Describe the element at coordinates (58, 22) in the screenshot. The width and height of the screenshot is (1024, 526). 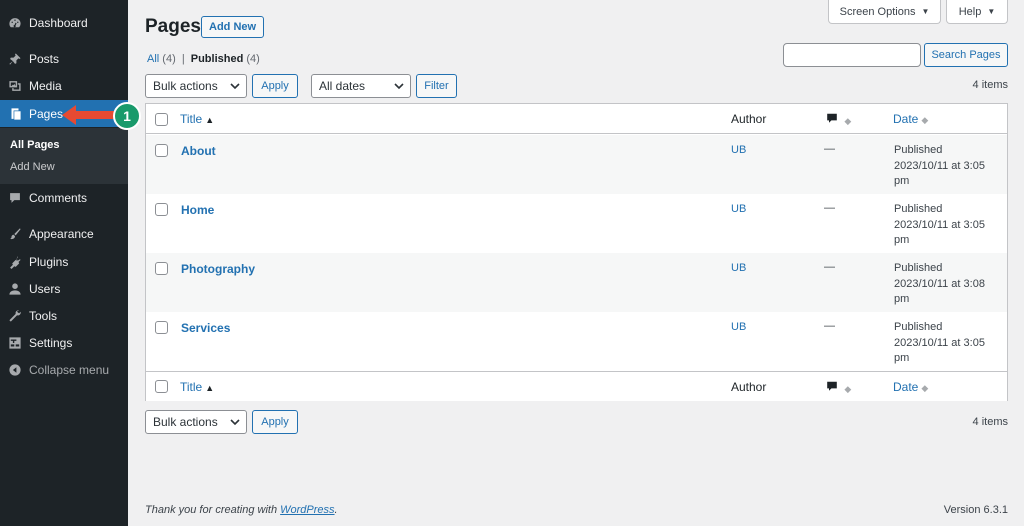
I see `sidebar-item-label: Dashboard` at that location.